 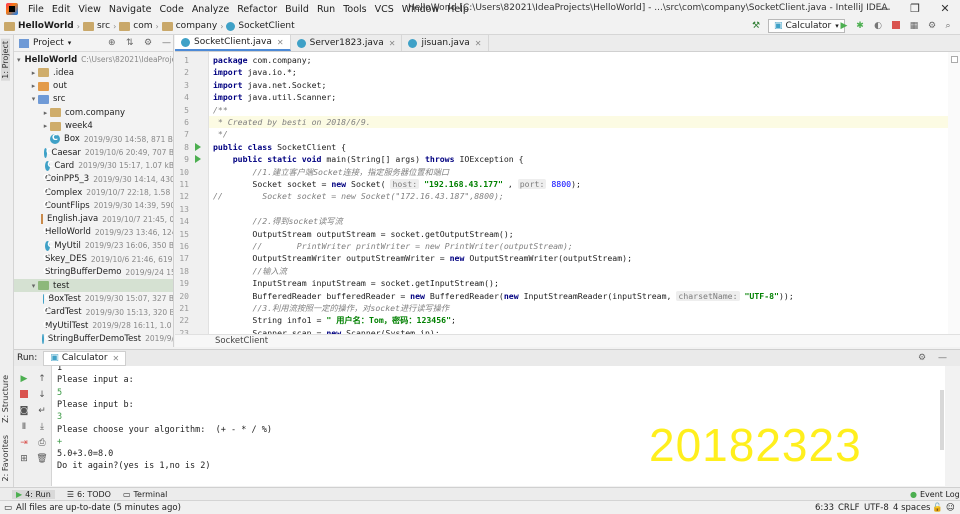 What do you see at coordinates (93, 346) in the screenshot?
I see `tree-item: HelloWorld.iml2019/10/18 19:26, 1` at bounding box center [93, 346].